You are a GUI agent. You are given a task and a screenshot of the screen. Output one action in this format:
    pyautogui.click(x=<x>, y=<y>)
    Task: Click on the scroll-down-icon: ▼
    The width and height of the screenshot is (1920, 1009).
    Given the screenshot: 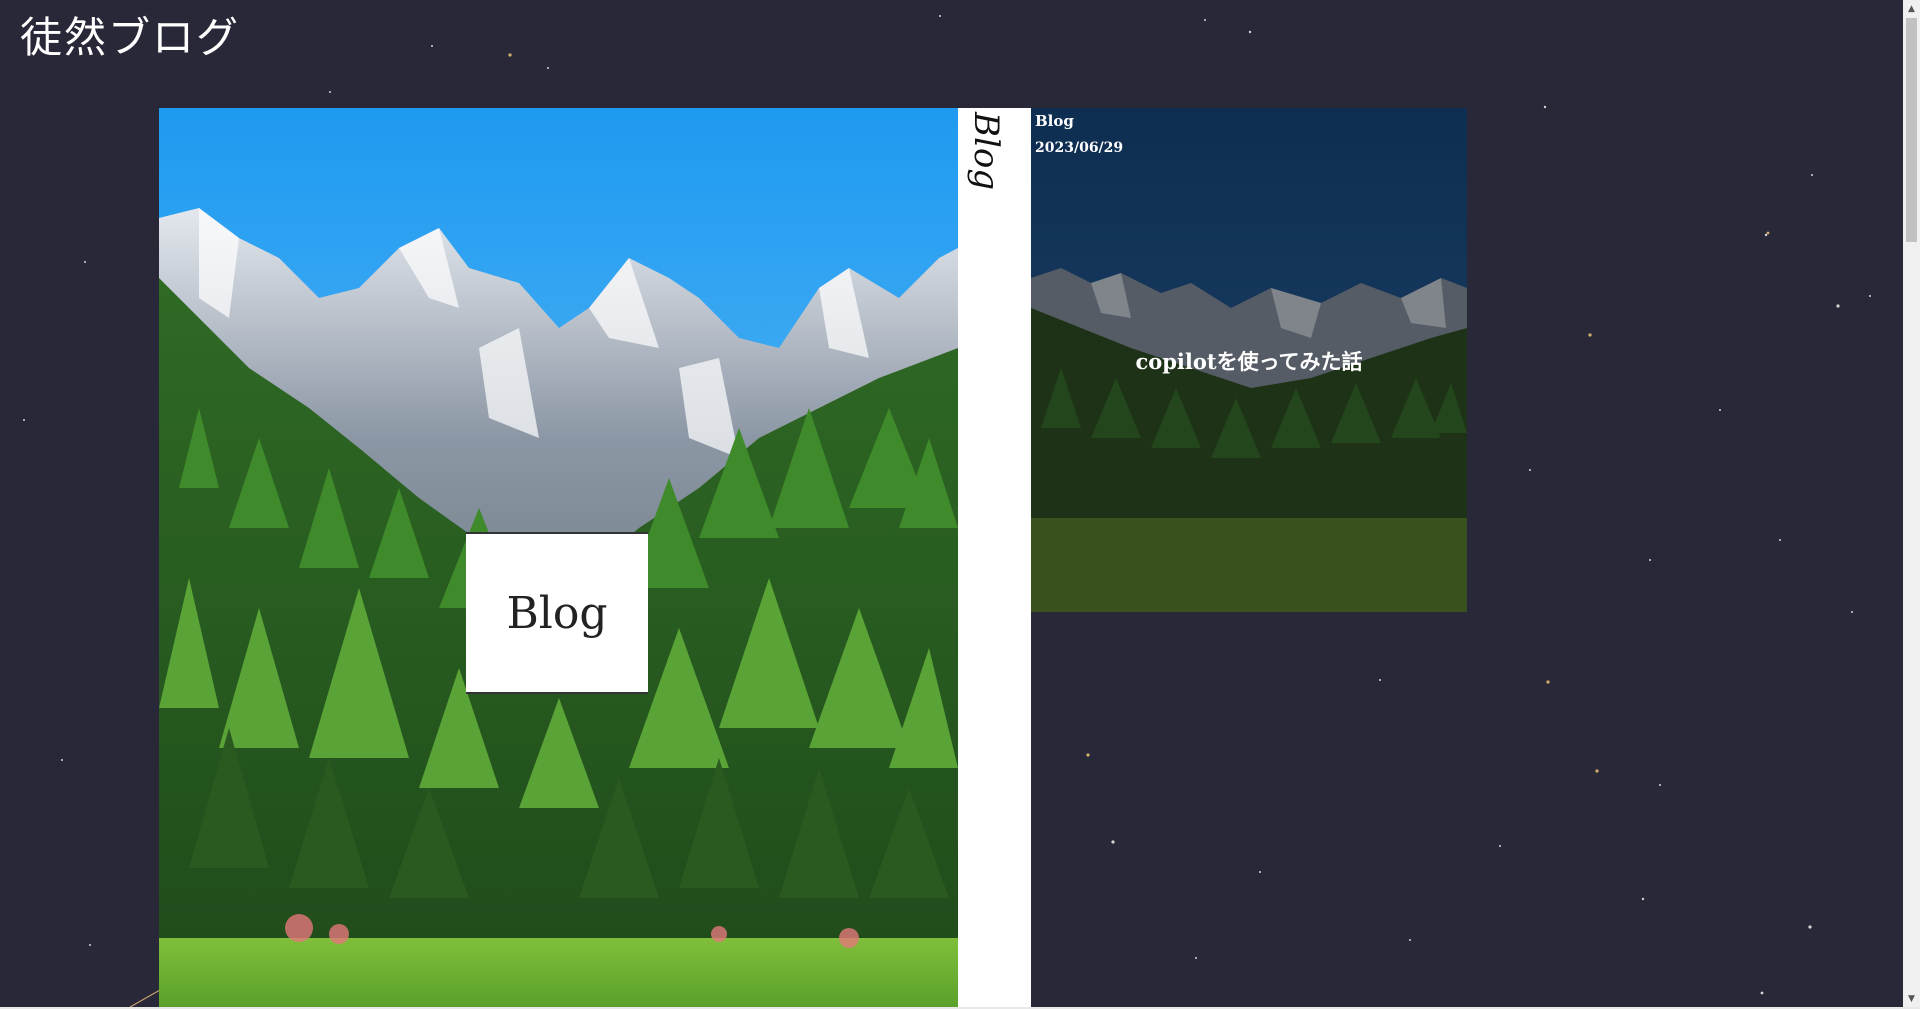 What is the action you would take?
    pyautogui.click(x=1911, y=998)
    